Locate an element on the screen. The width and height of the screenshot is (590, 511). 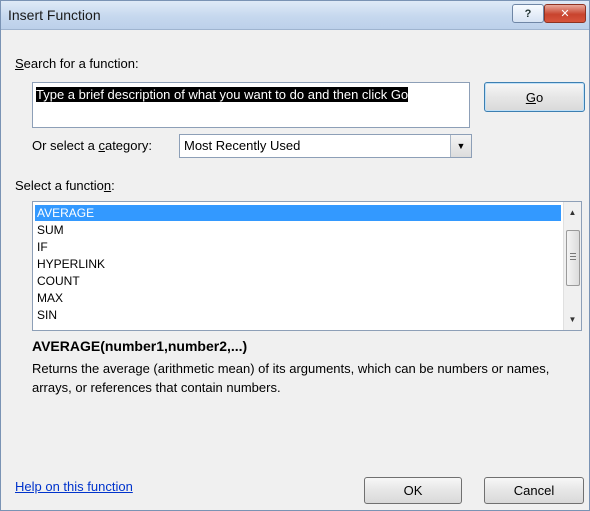
close-icon: ✕ is located at coordinates (565, 14).